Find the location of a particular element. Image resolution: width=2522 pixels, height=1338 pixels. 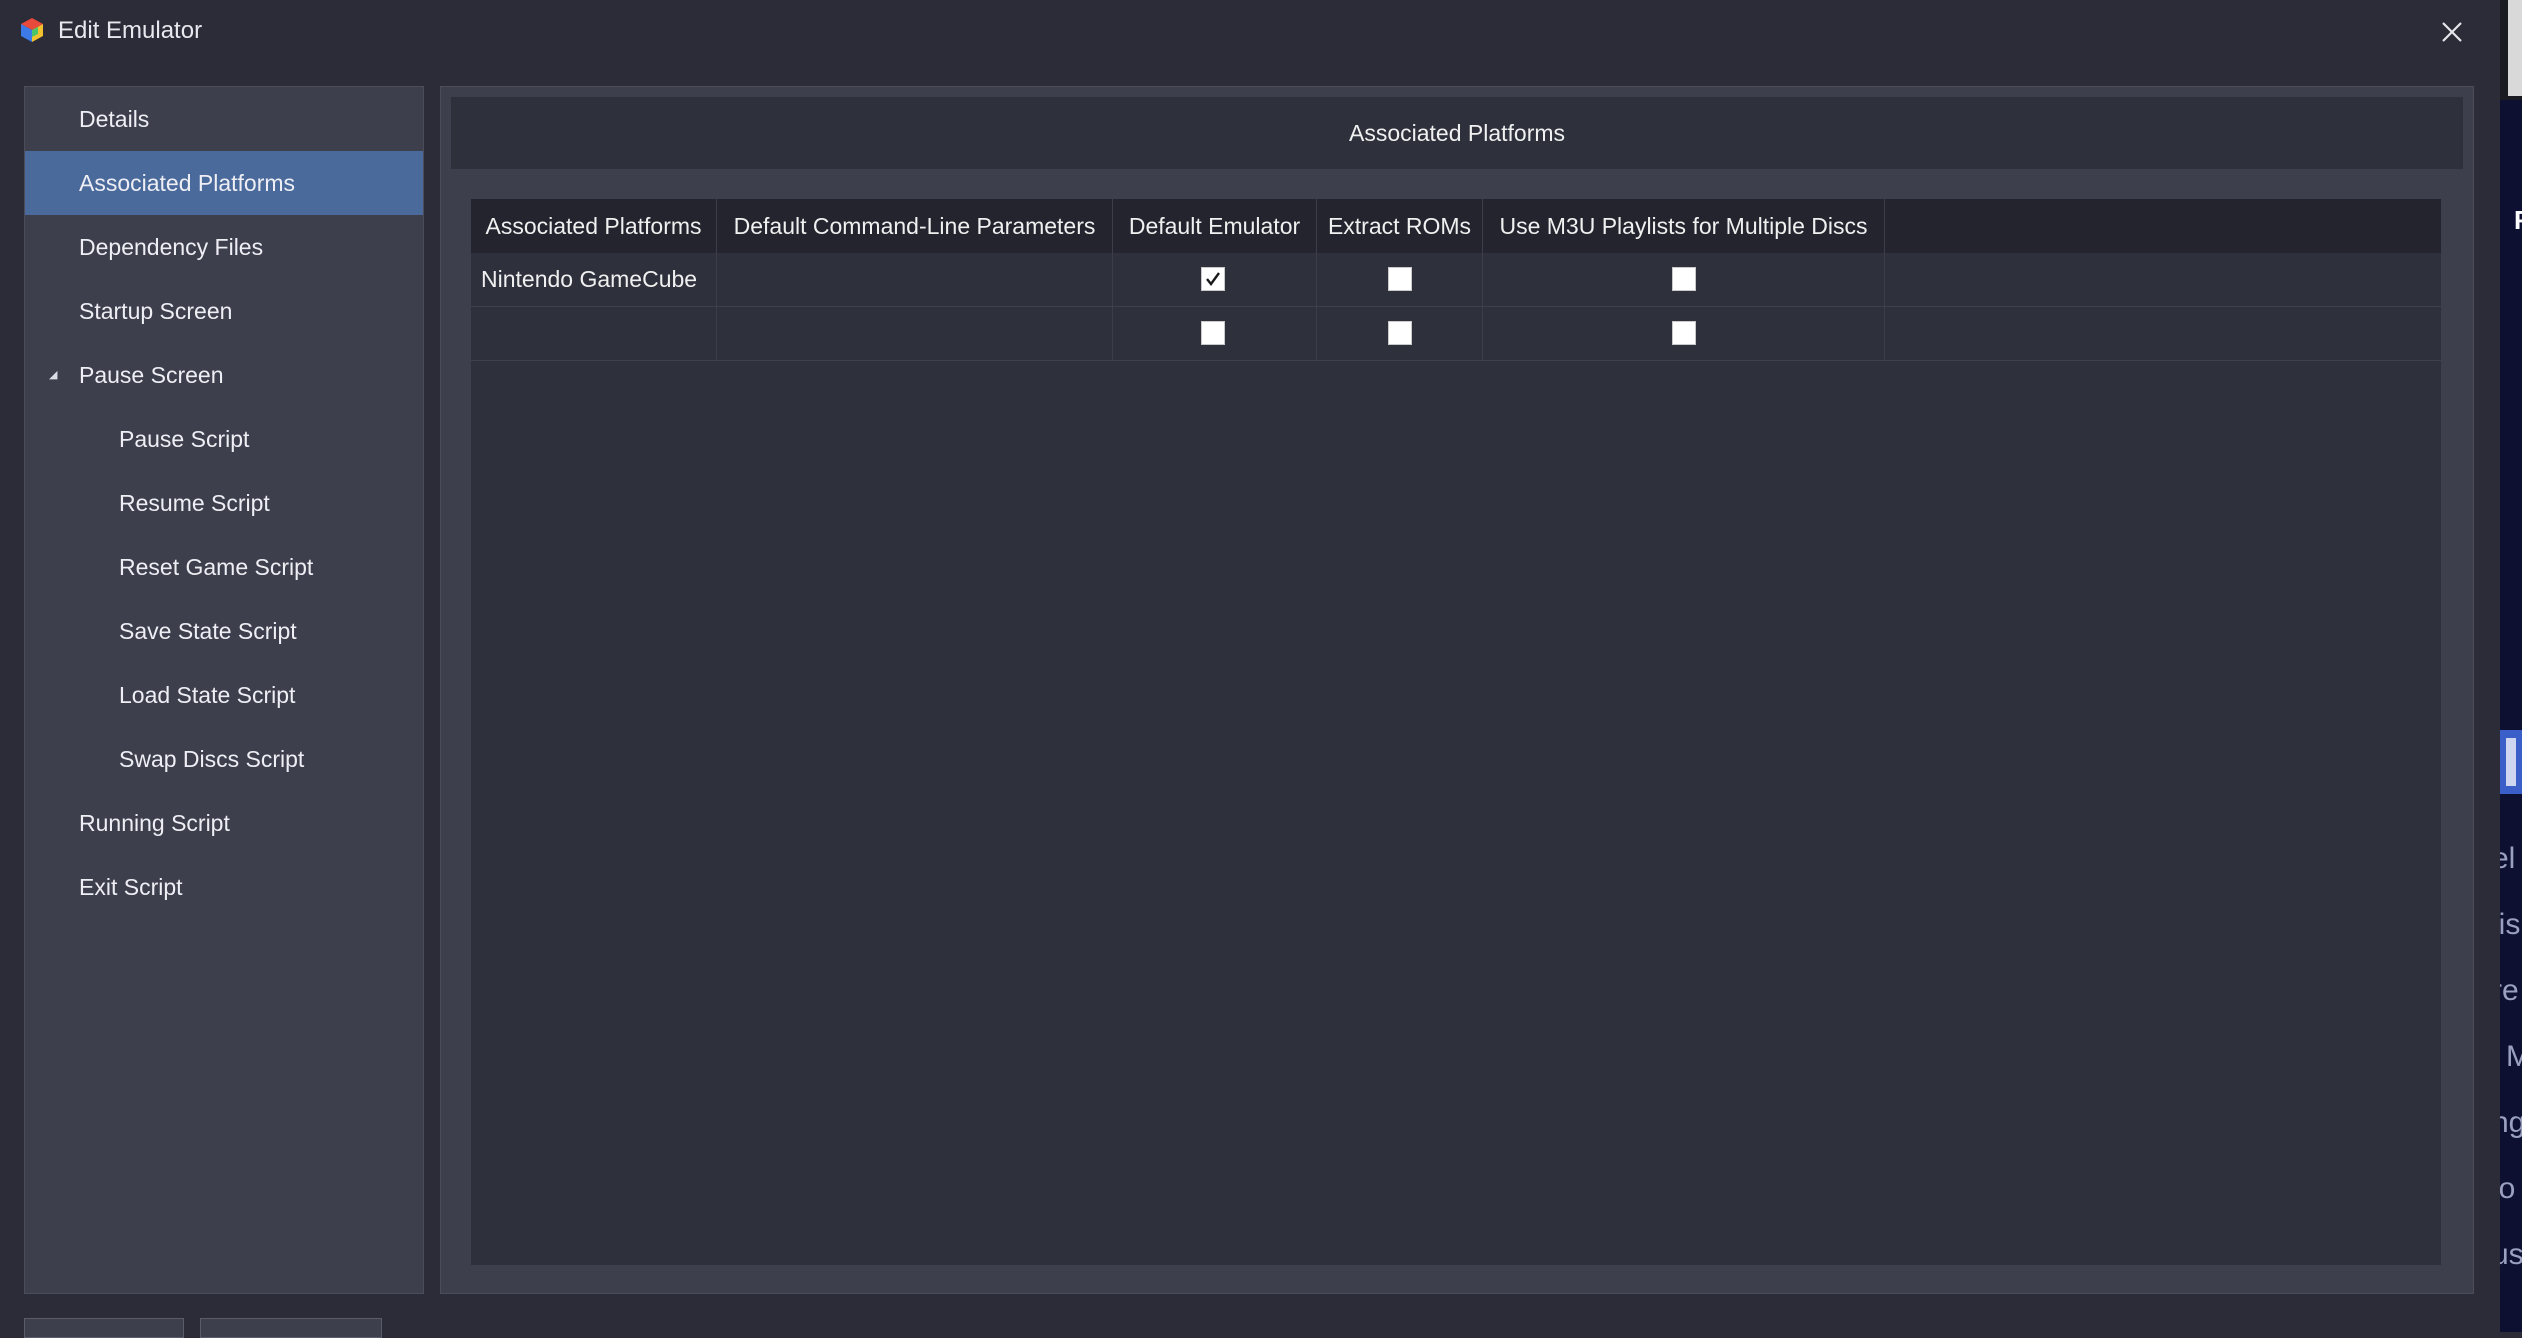

platform-cell is located at coordinates (594, 333).